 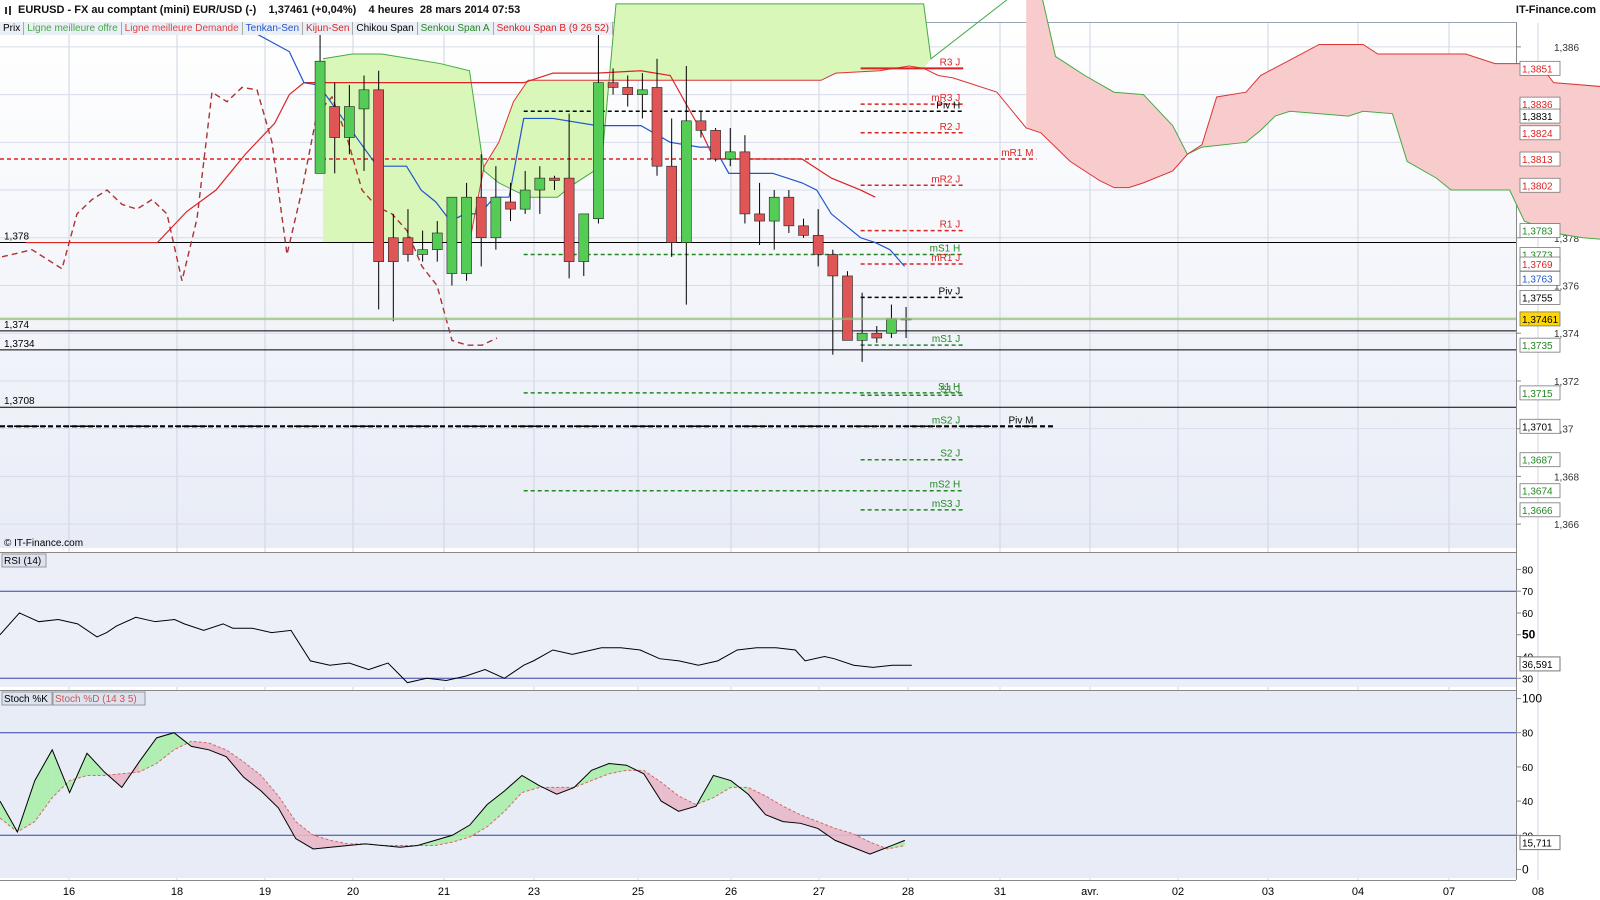 I want to click on stoch-last-value: 15,711, so click(x=1537, y=844).